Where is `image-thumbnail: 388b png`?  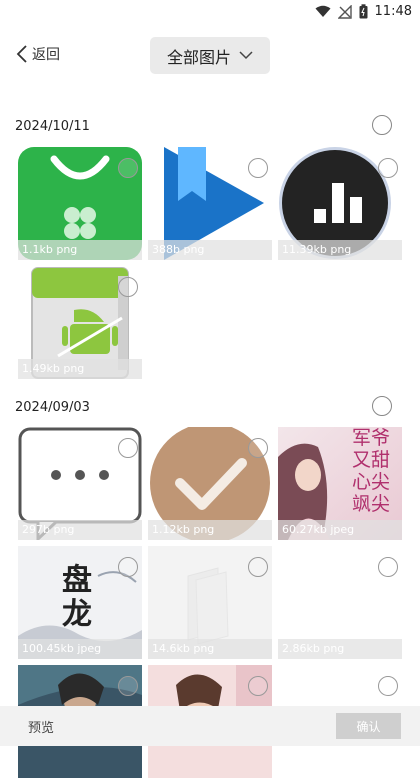 image-thumbnail: 388b png is located at coordinates (210, 203).